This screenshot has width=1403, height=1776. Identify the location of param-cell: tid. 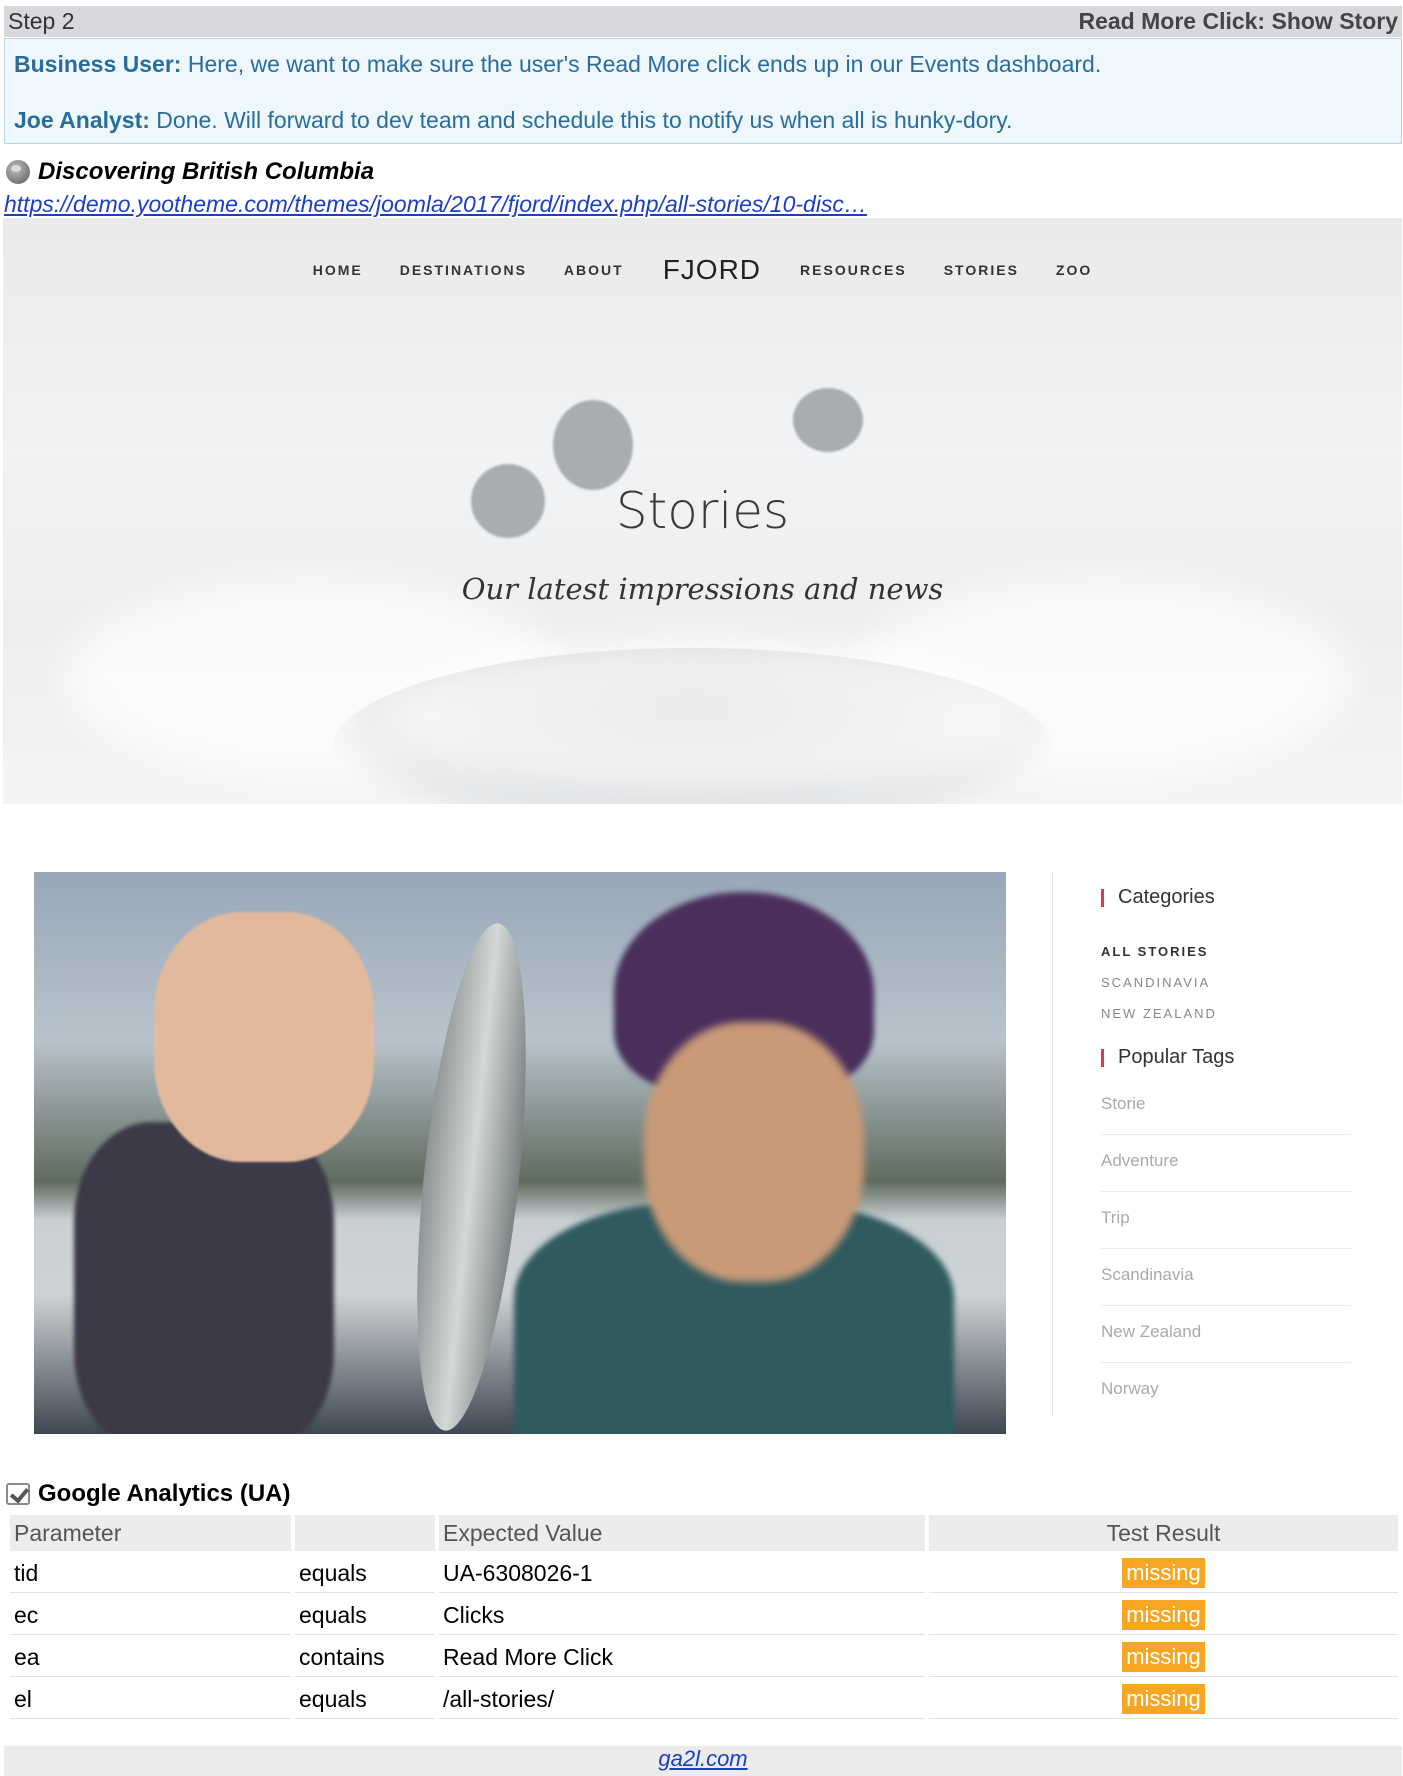
(150, 1573).